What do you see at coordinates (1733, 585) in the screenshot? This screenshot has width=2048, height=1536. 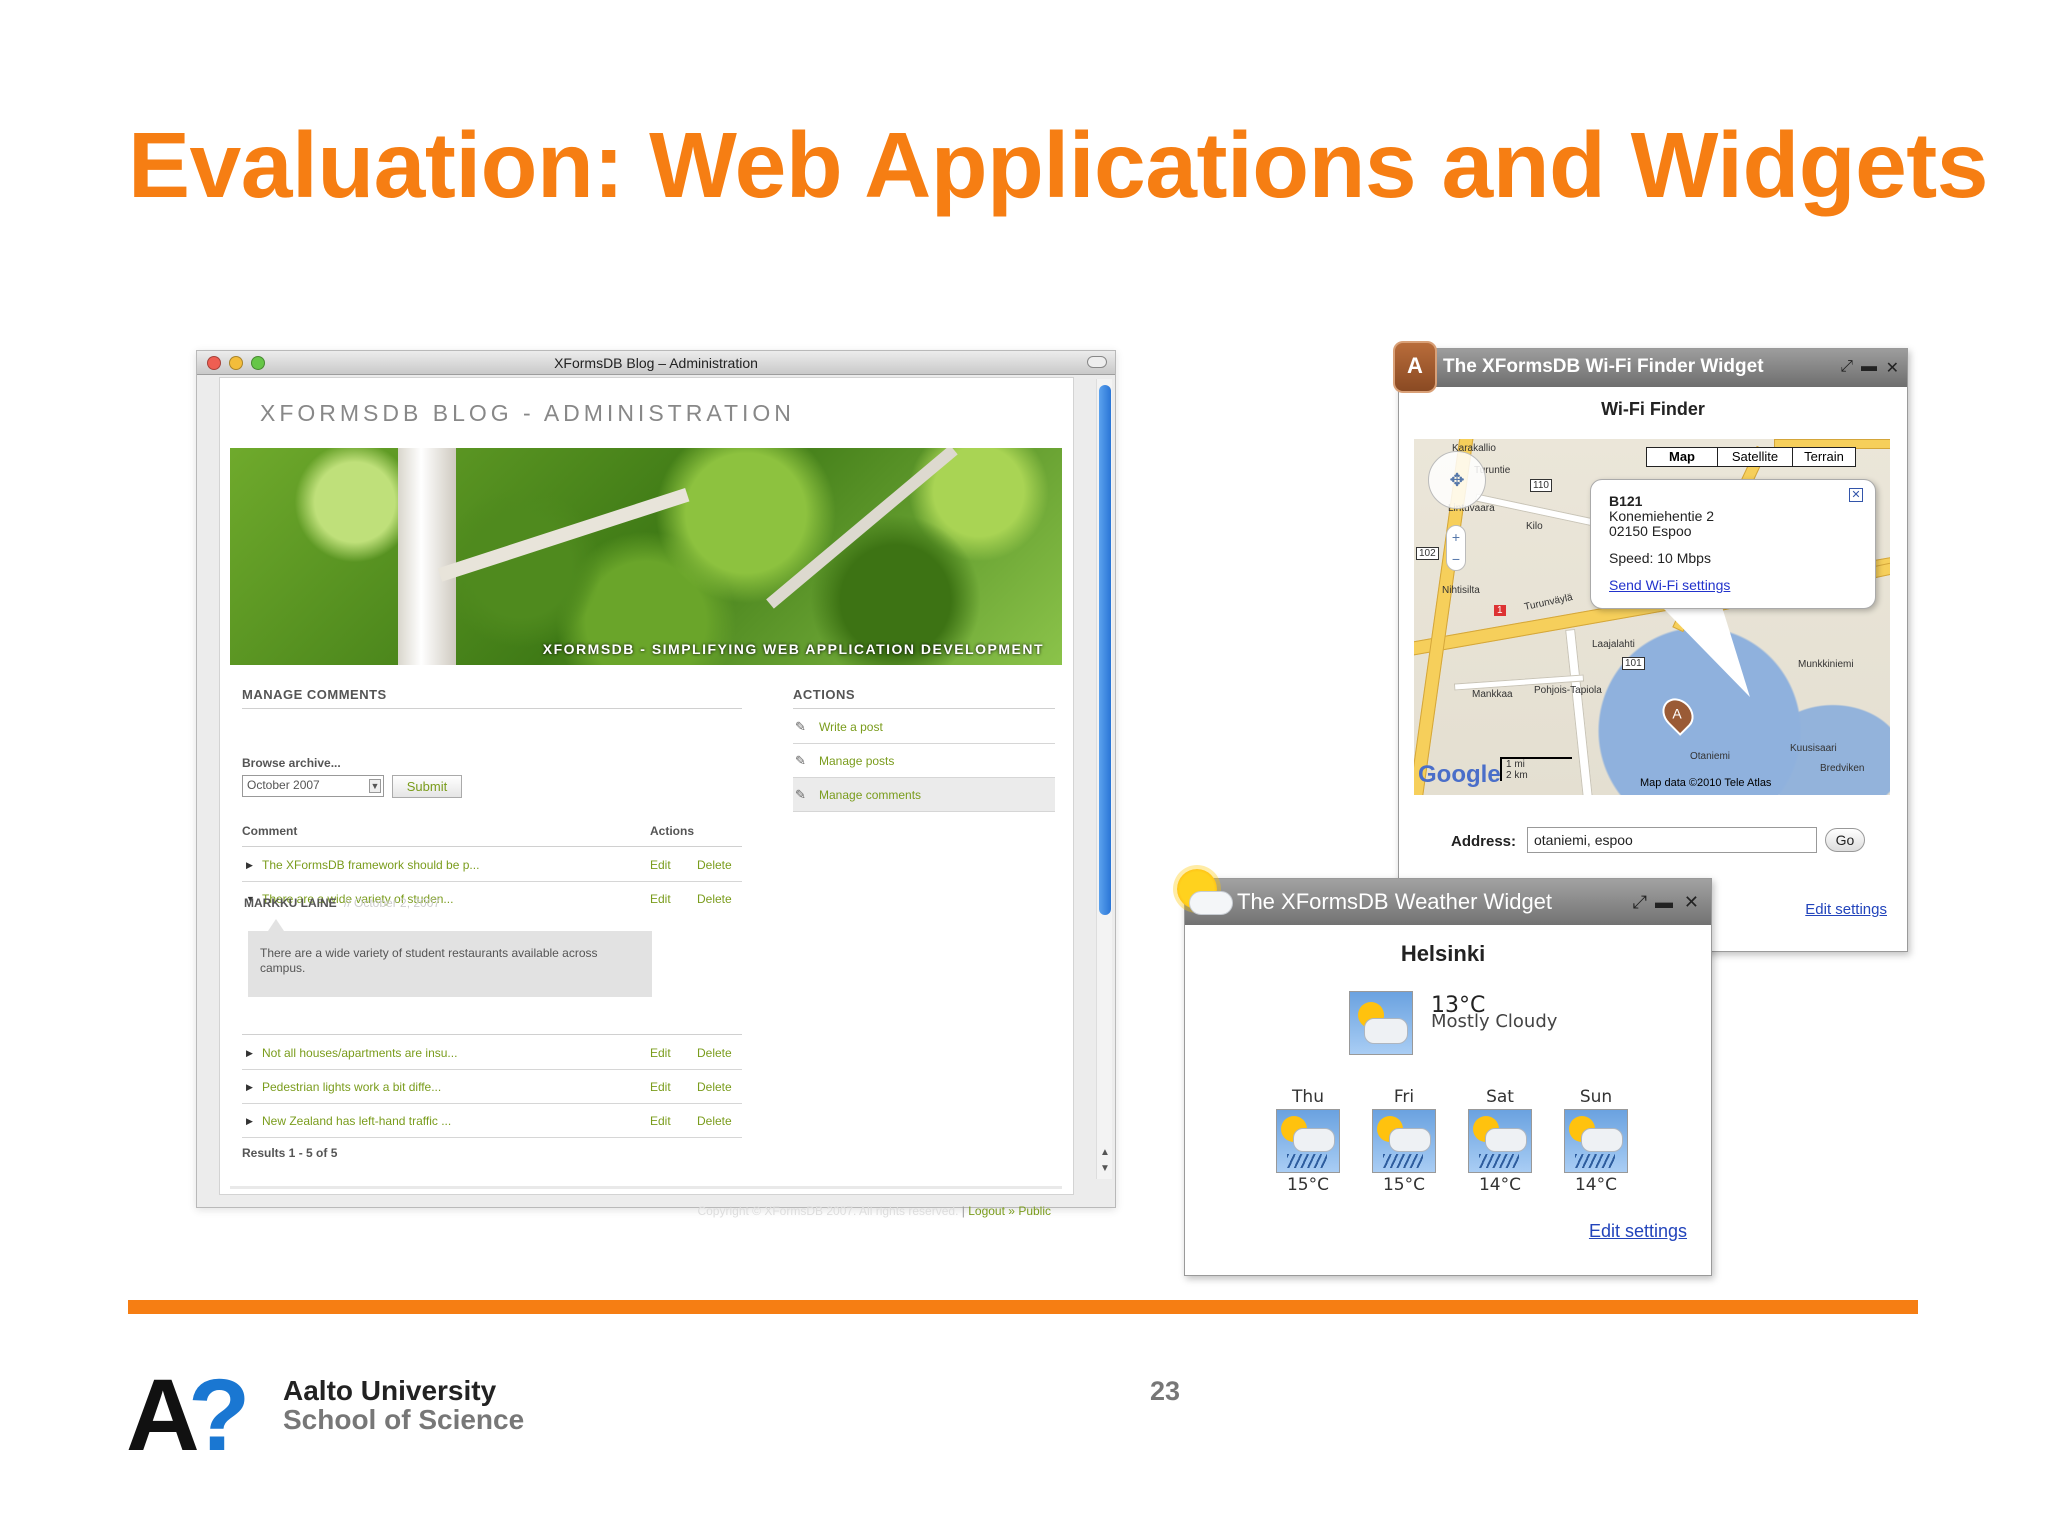 I see `send-wifi-settings-link: Send Wi-Fi settings` at bounding box center [1733, 585].